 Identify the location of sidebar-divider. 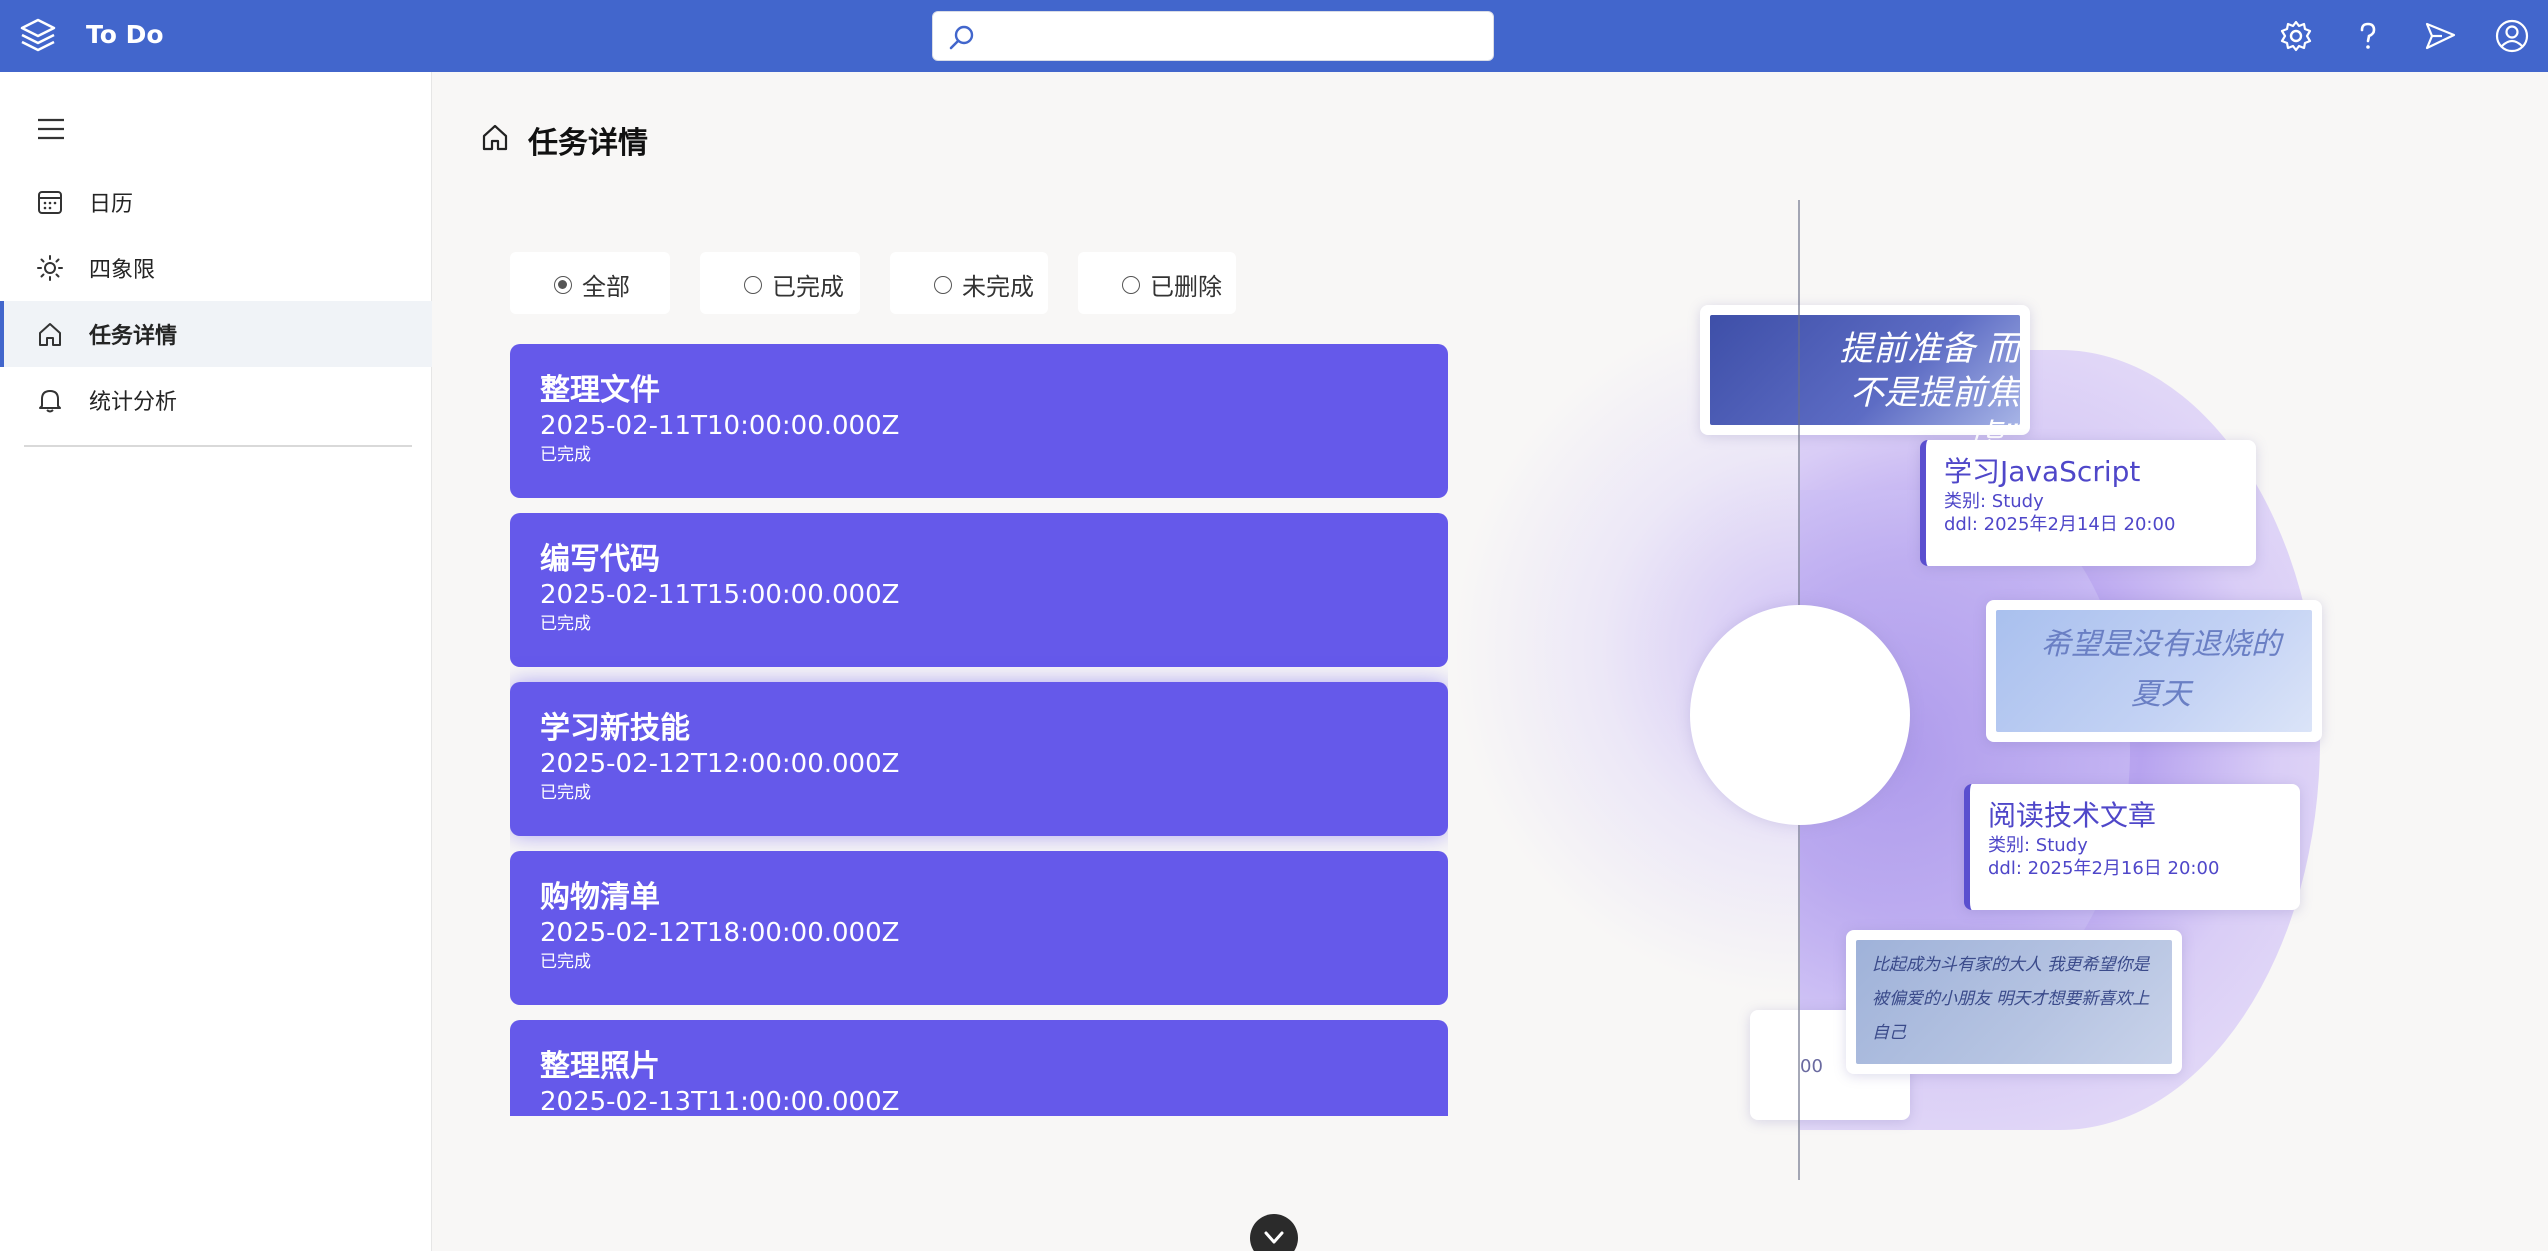
(218, 446).